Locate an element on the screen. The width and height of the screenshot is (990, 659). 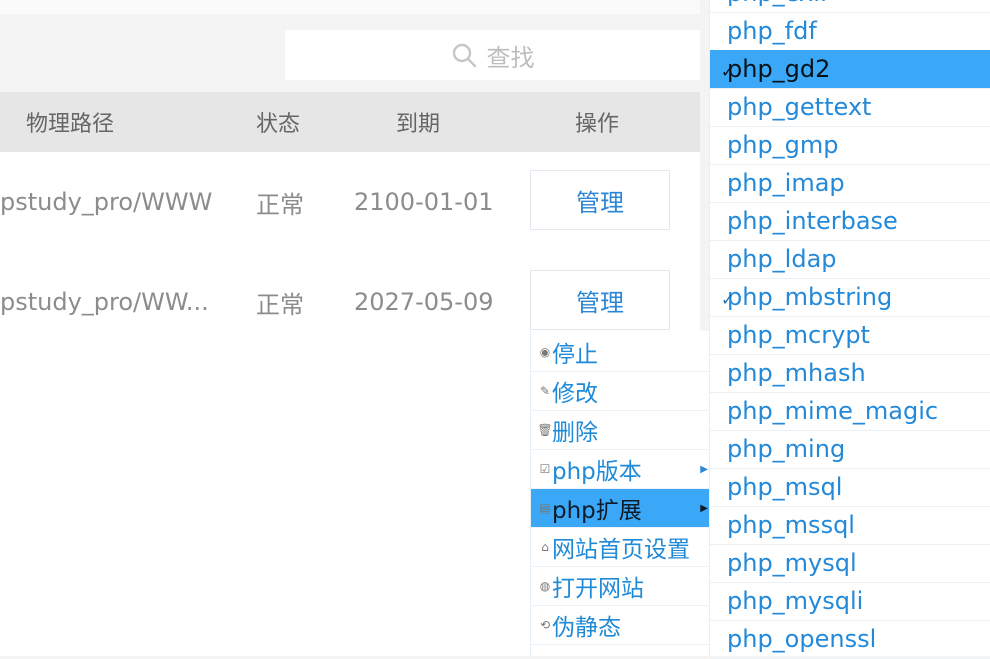
edit-icon: ✎ is located at coordinates (545, 391).